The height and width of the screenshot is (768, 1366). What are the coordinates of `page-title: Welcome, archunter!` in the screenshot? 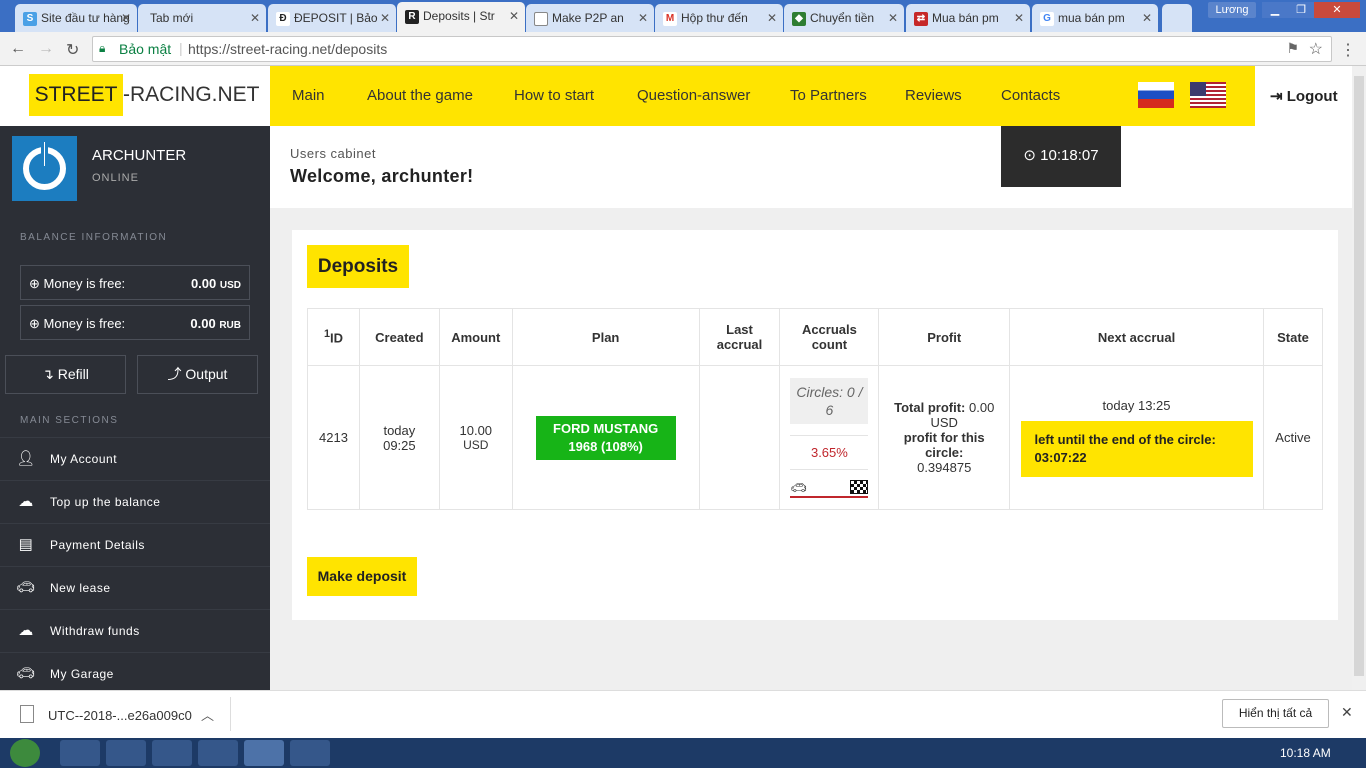 It's located at (382, 176).